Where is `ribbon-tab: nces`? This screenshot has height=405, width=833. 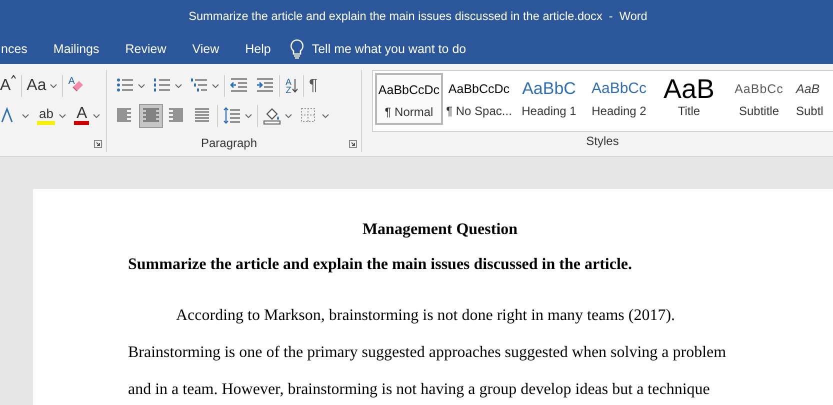
ribbon-tab: nces is located at coordinates (20, 49).